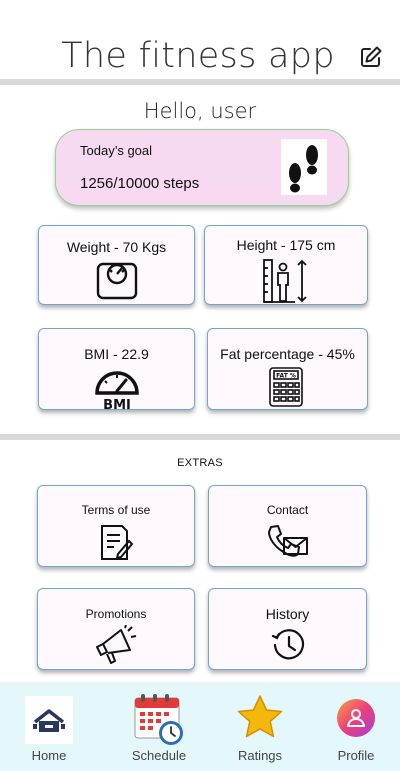 The height and width of the screenshot is (771, 400). What do you see at coordinates (288, 644) in the screenshot?
I see `history-icon` at bounding box center [288, 644].